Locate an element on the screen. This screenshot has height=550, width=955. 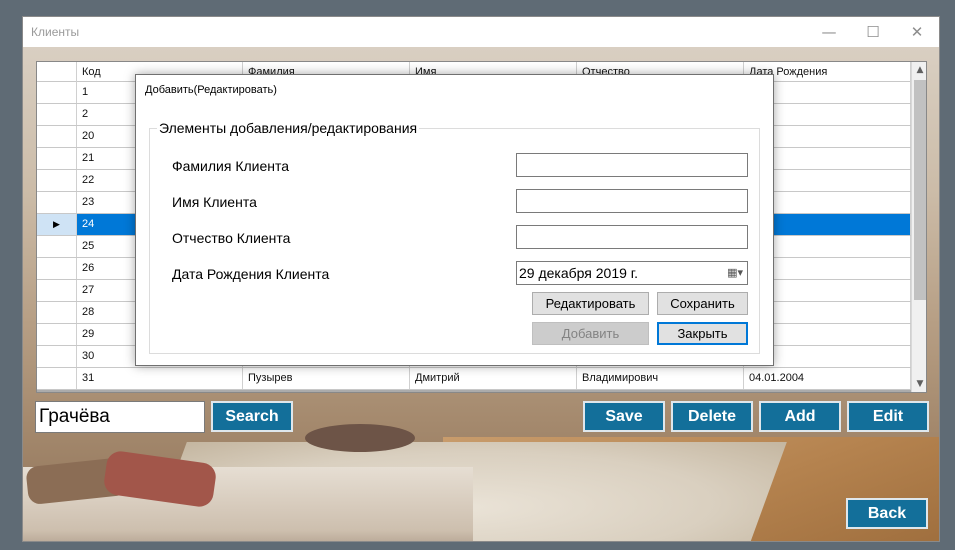
maximize-icon: ☐ is located at coordinates (873, 32).